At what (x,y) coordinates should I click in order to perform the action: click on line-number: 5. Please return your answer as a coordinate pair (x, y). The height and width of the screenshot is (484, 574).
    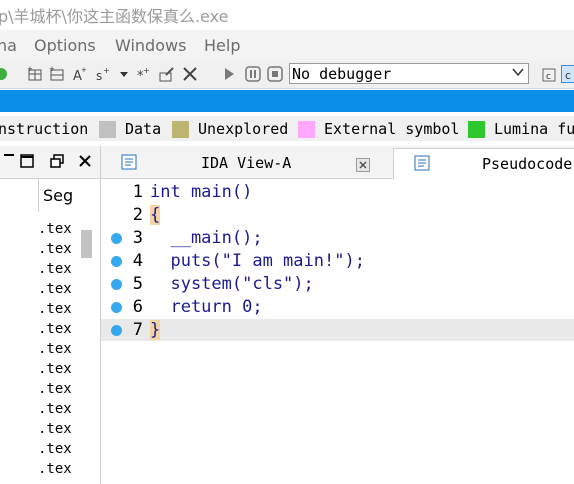
    Looking at the image, I should click on (137, 284).